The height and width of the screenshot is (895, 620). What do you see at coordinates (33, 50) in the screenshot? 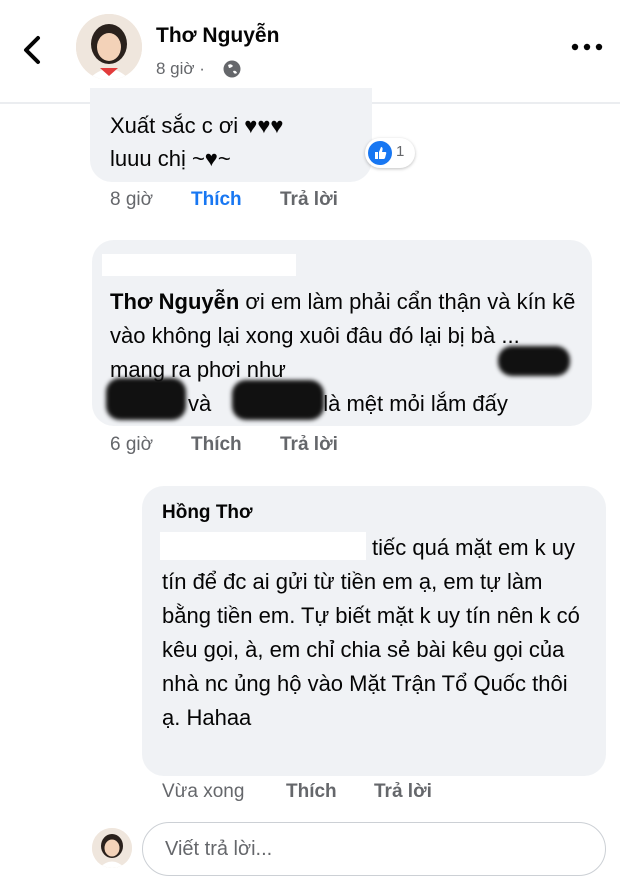
I see `back-arrow-icon` at bounding box center [33, 50].